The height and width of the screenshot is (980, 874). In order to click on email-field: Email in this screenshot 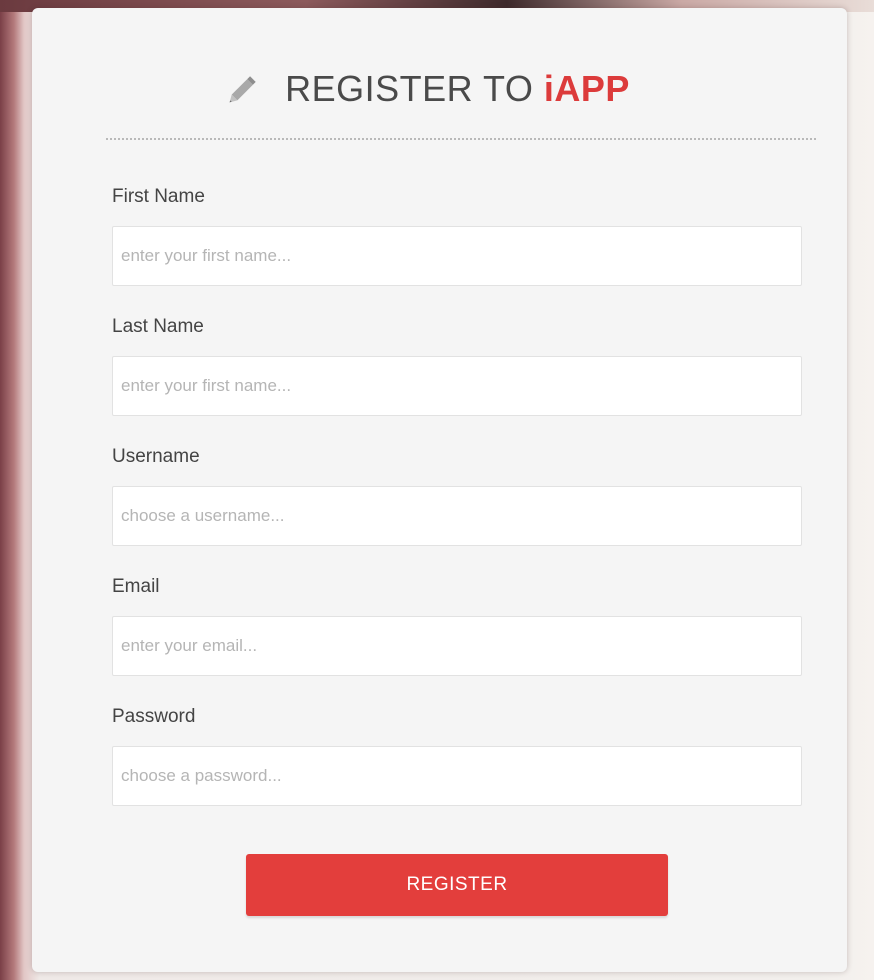, I will do `click(457, 625)`.